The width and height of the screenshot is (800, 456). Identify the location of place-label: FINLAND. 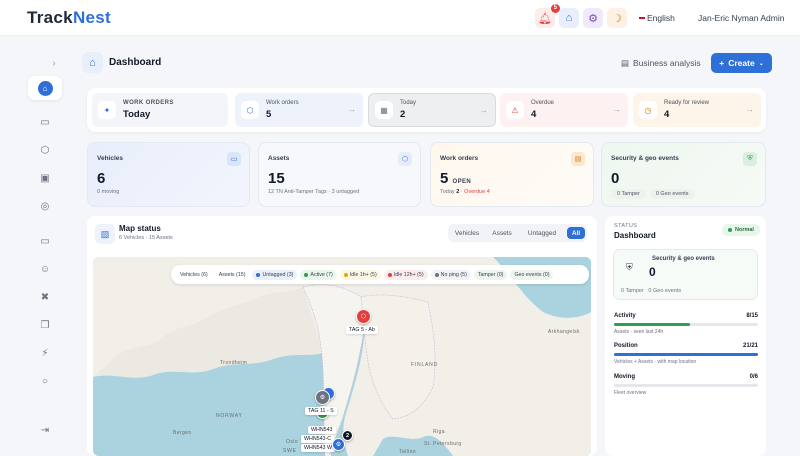
(424, 365).